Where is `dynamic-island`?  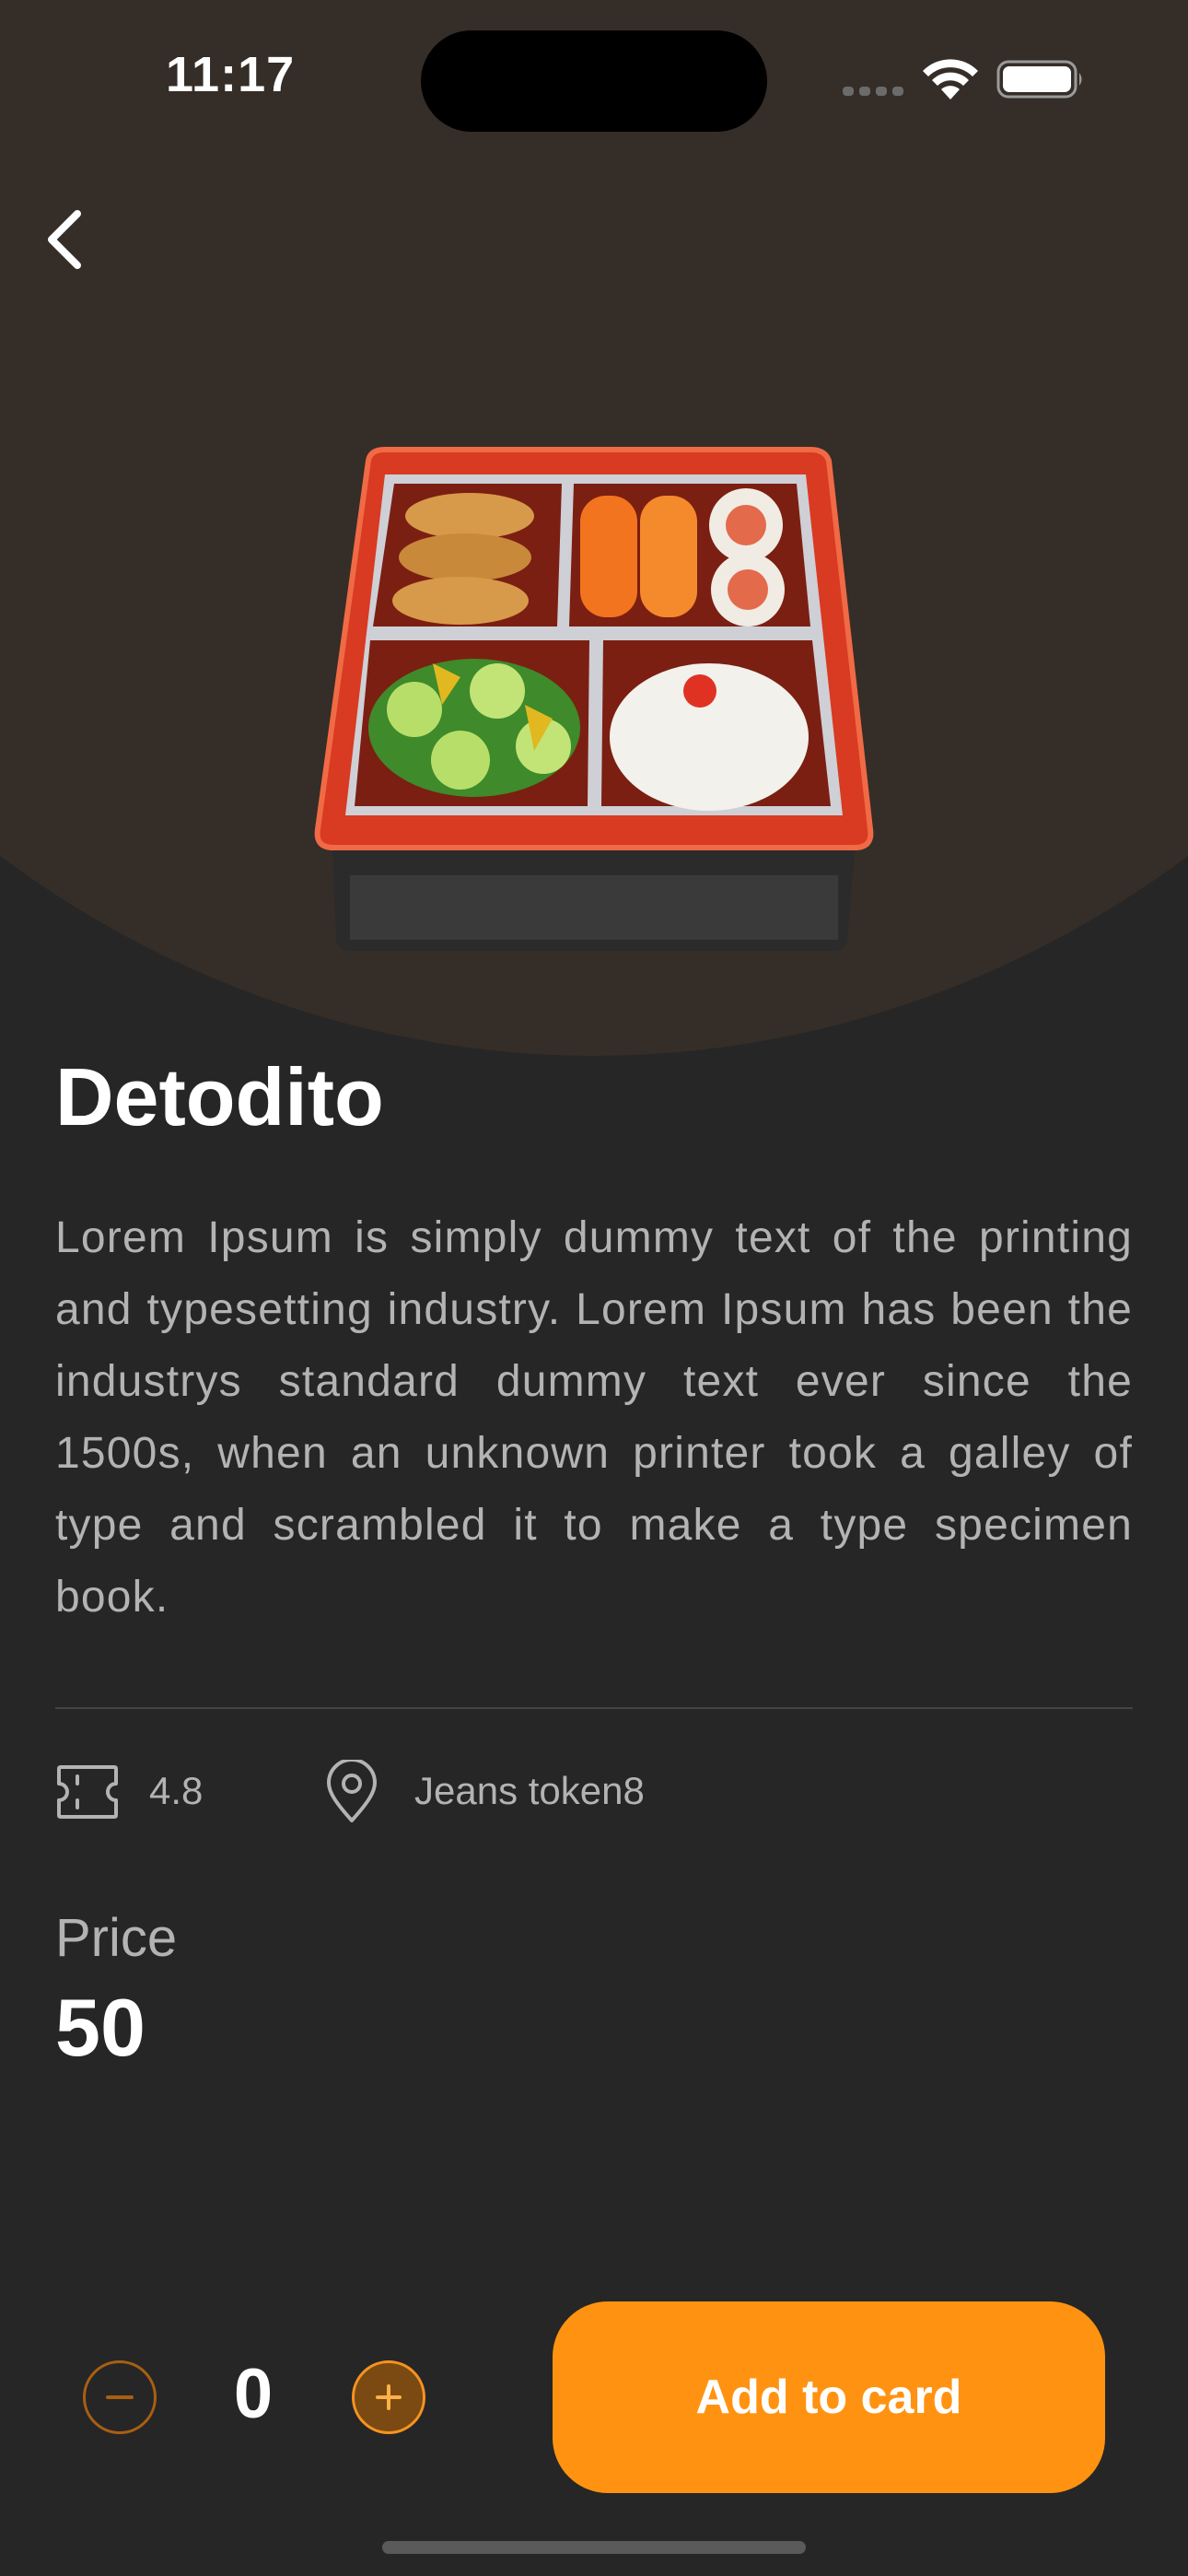
dynamic-island is located at coordinates (594, 81).